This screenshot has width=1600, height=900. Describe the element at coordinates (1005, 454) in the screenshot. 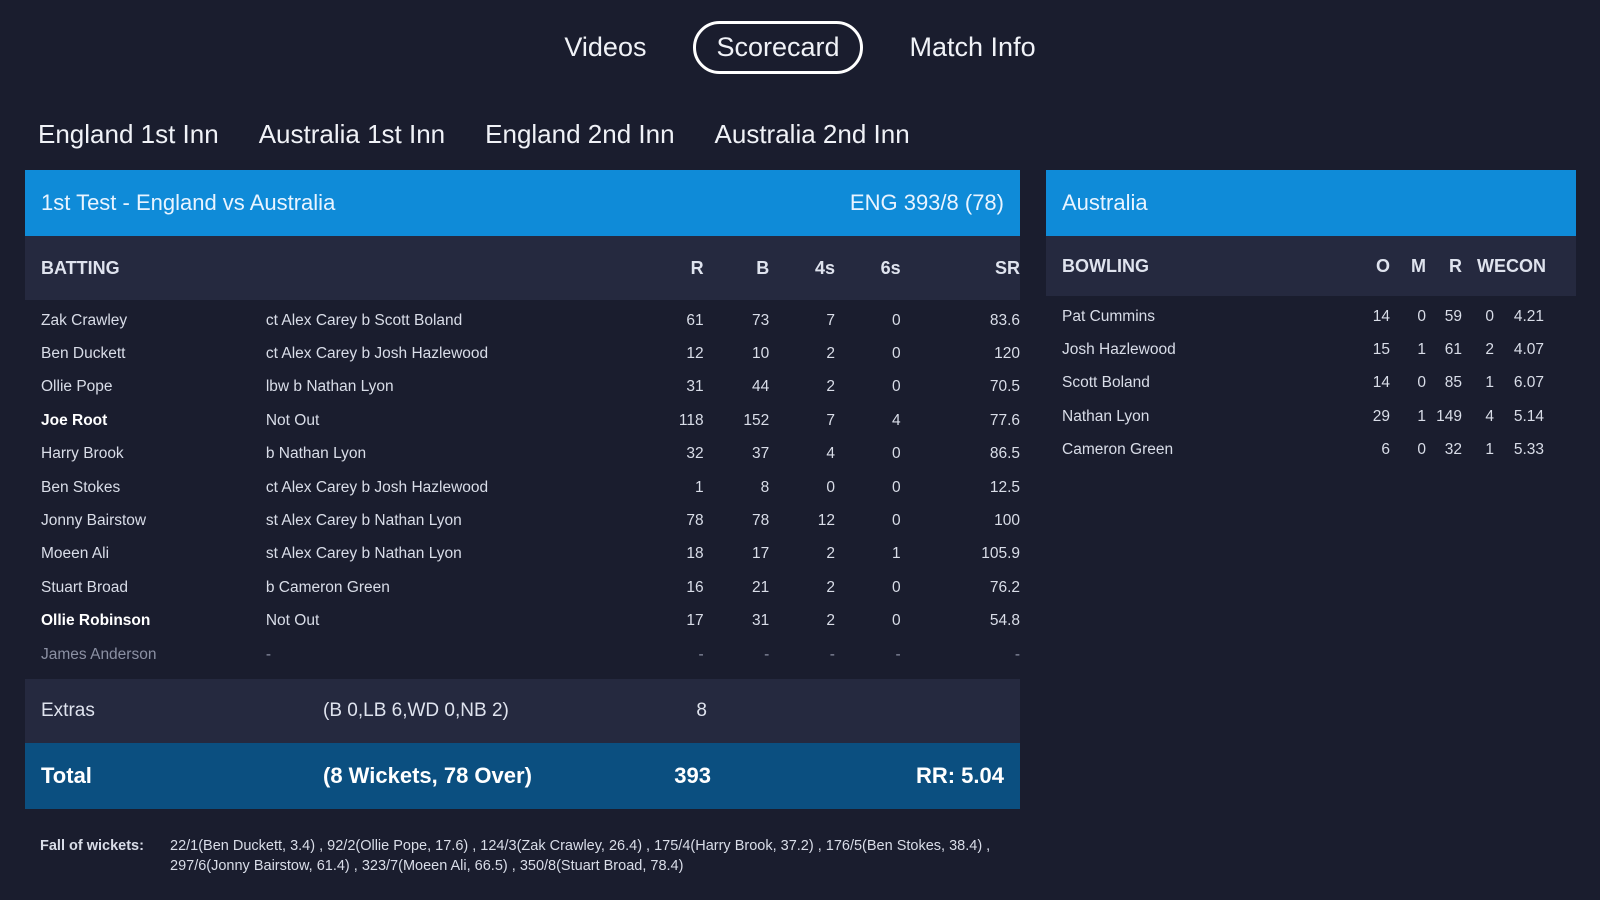

I see `strike-rate: 86.5` at that location.